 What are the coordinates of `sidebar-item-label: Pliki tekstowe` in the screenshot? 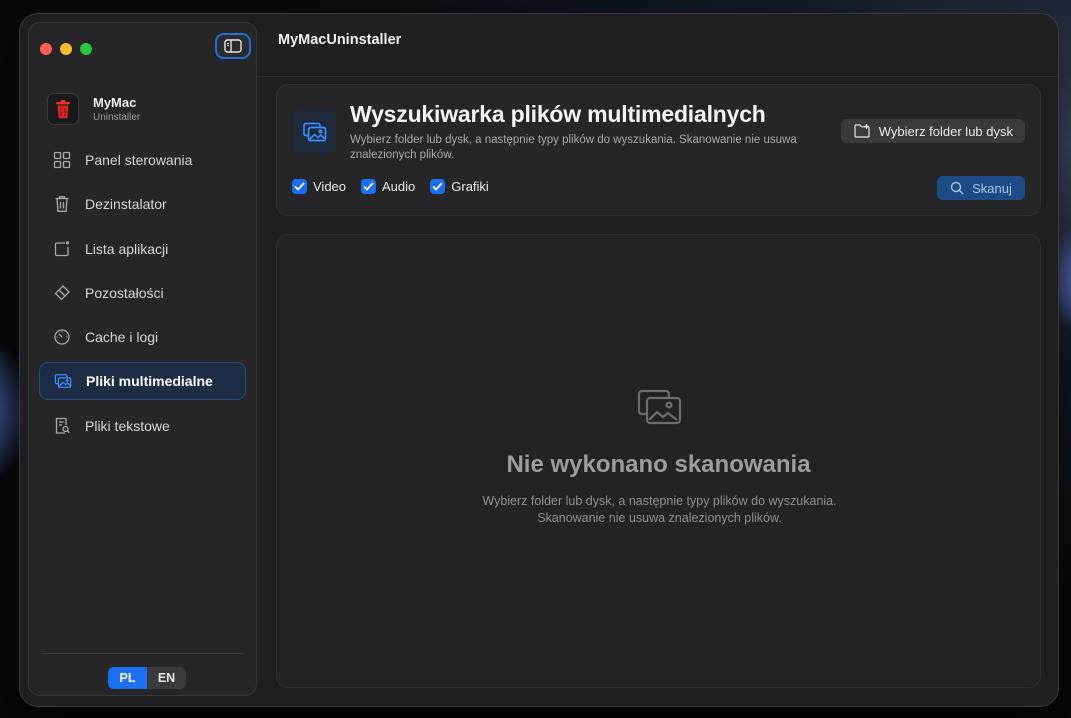 It's located at (127, 425).